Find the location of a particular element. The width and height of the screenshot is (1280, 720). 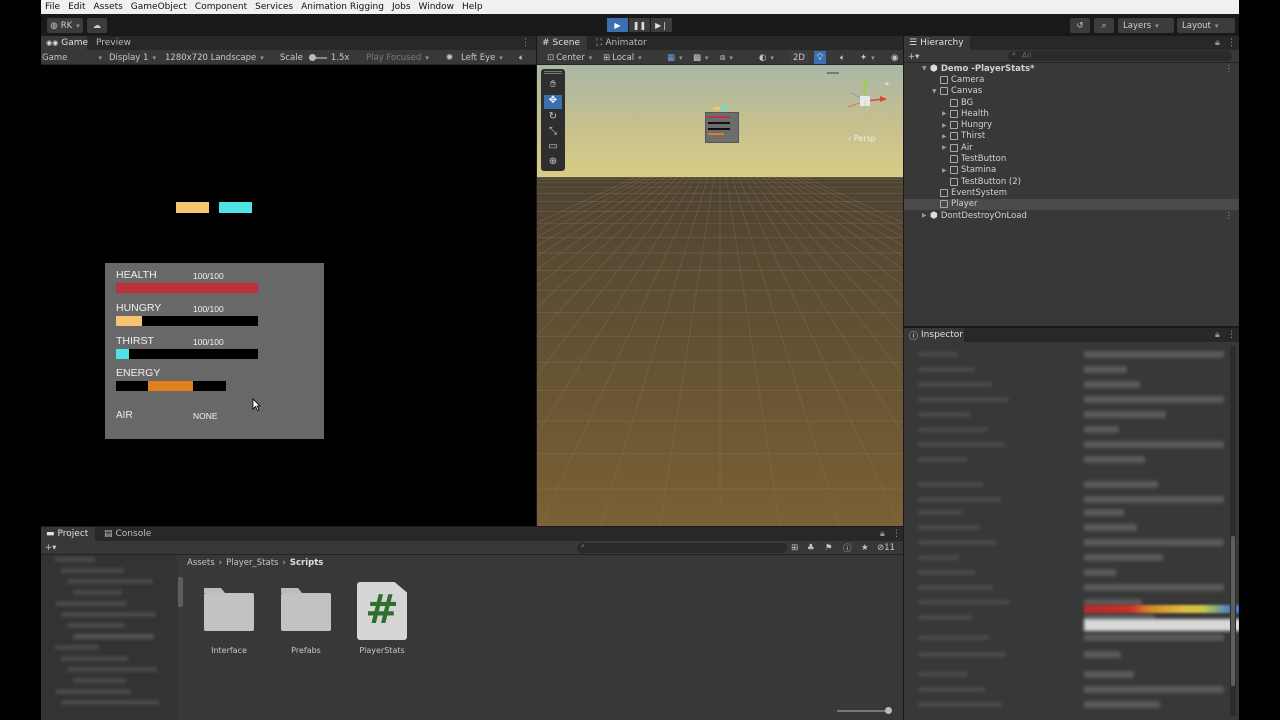

icon-size-slider is located at coordinates (864, 710).